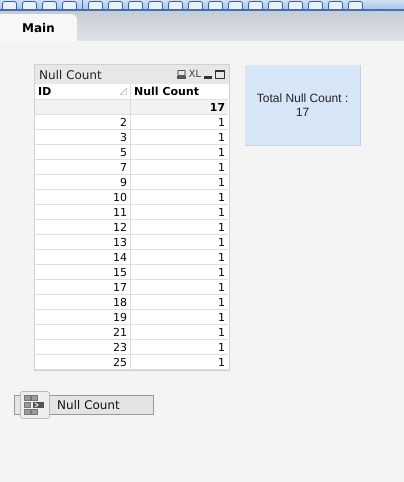 The height and width of the screenshot is (482, 404). I want to click on printer-icon, so click(181, 74).